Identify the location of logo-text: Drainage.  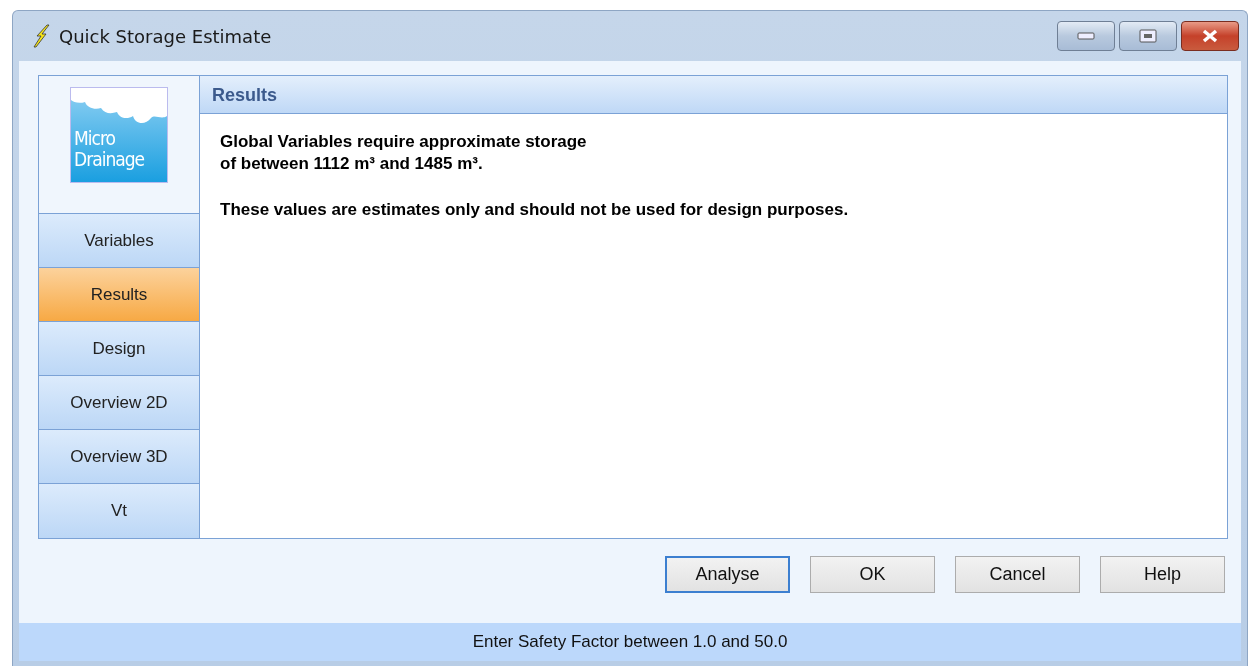
(109, 159).